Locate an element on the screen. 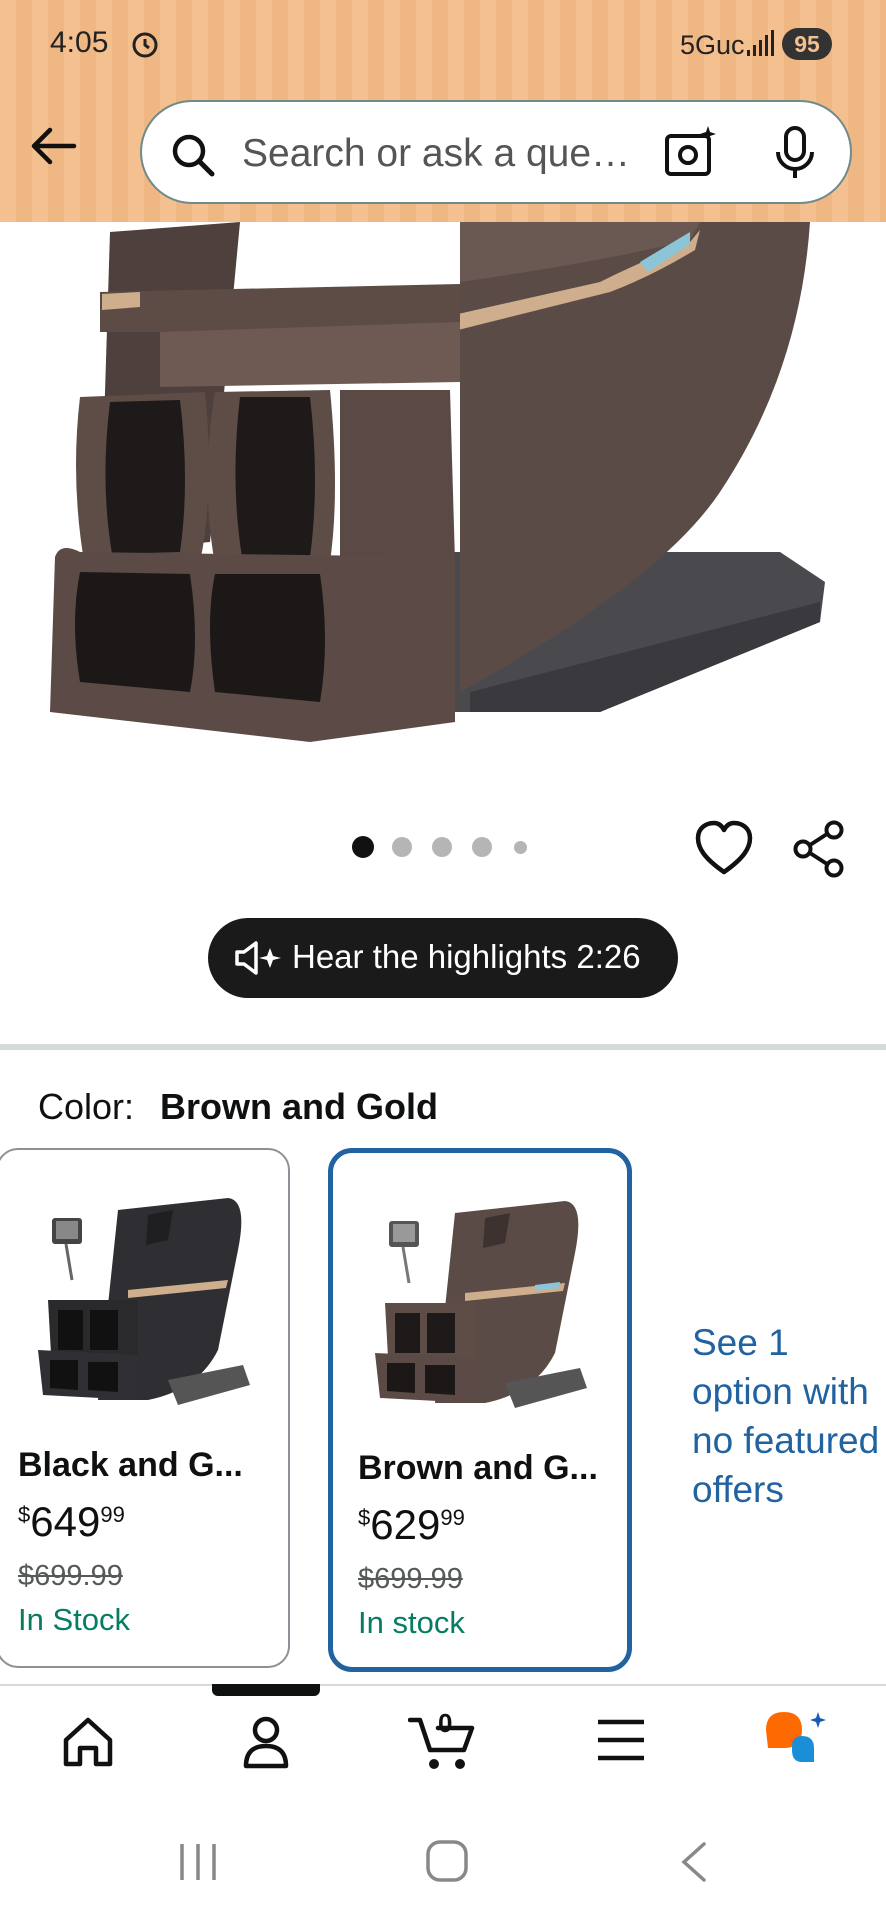 Image resolution: width=886 pixels, height=1920 pixels. option-price: $62999 is located at coordinates (411, 1525).